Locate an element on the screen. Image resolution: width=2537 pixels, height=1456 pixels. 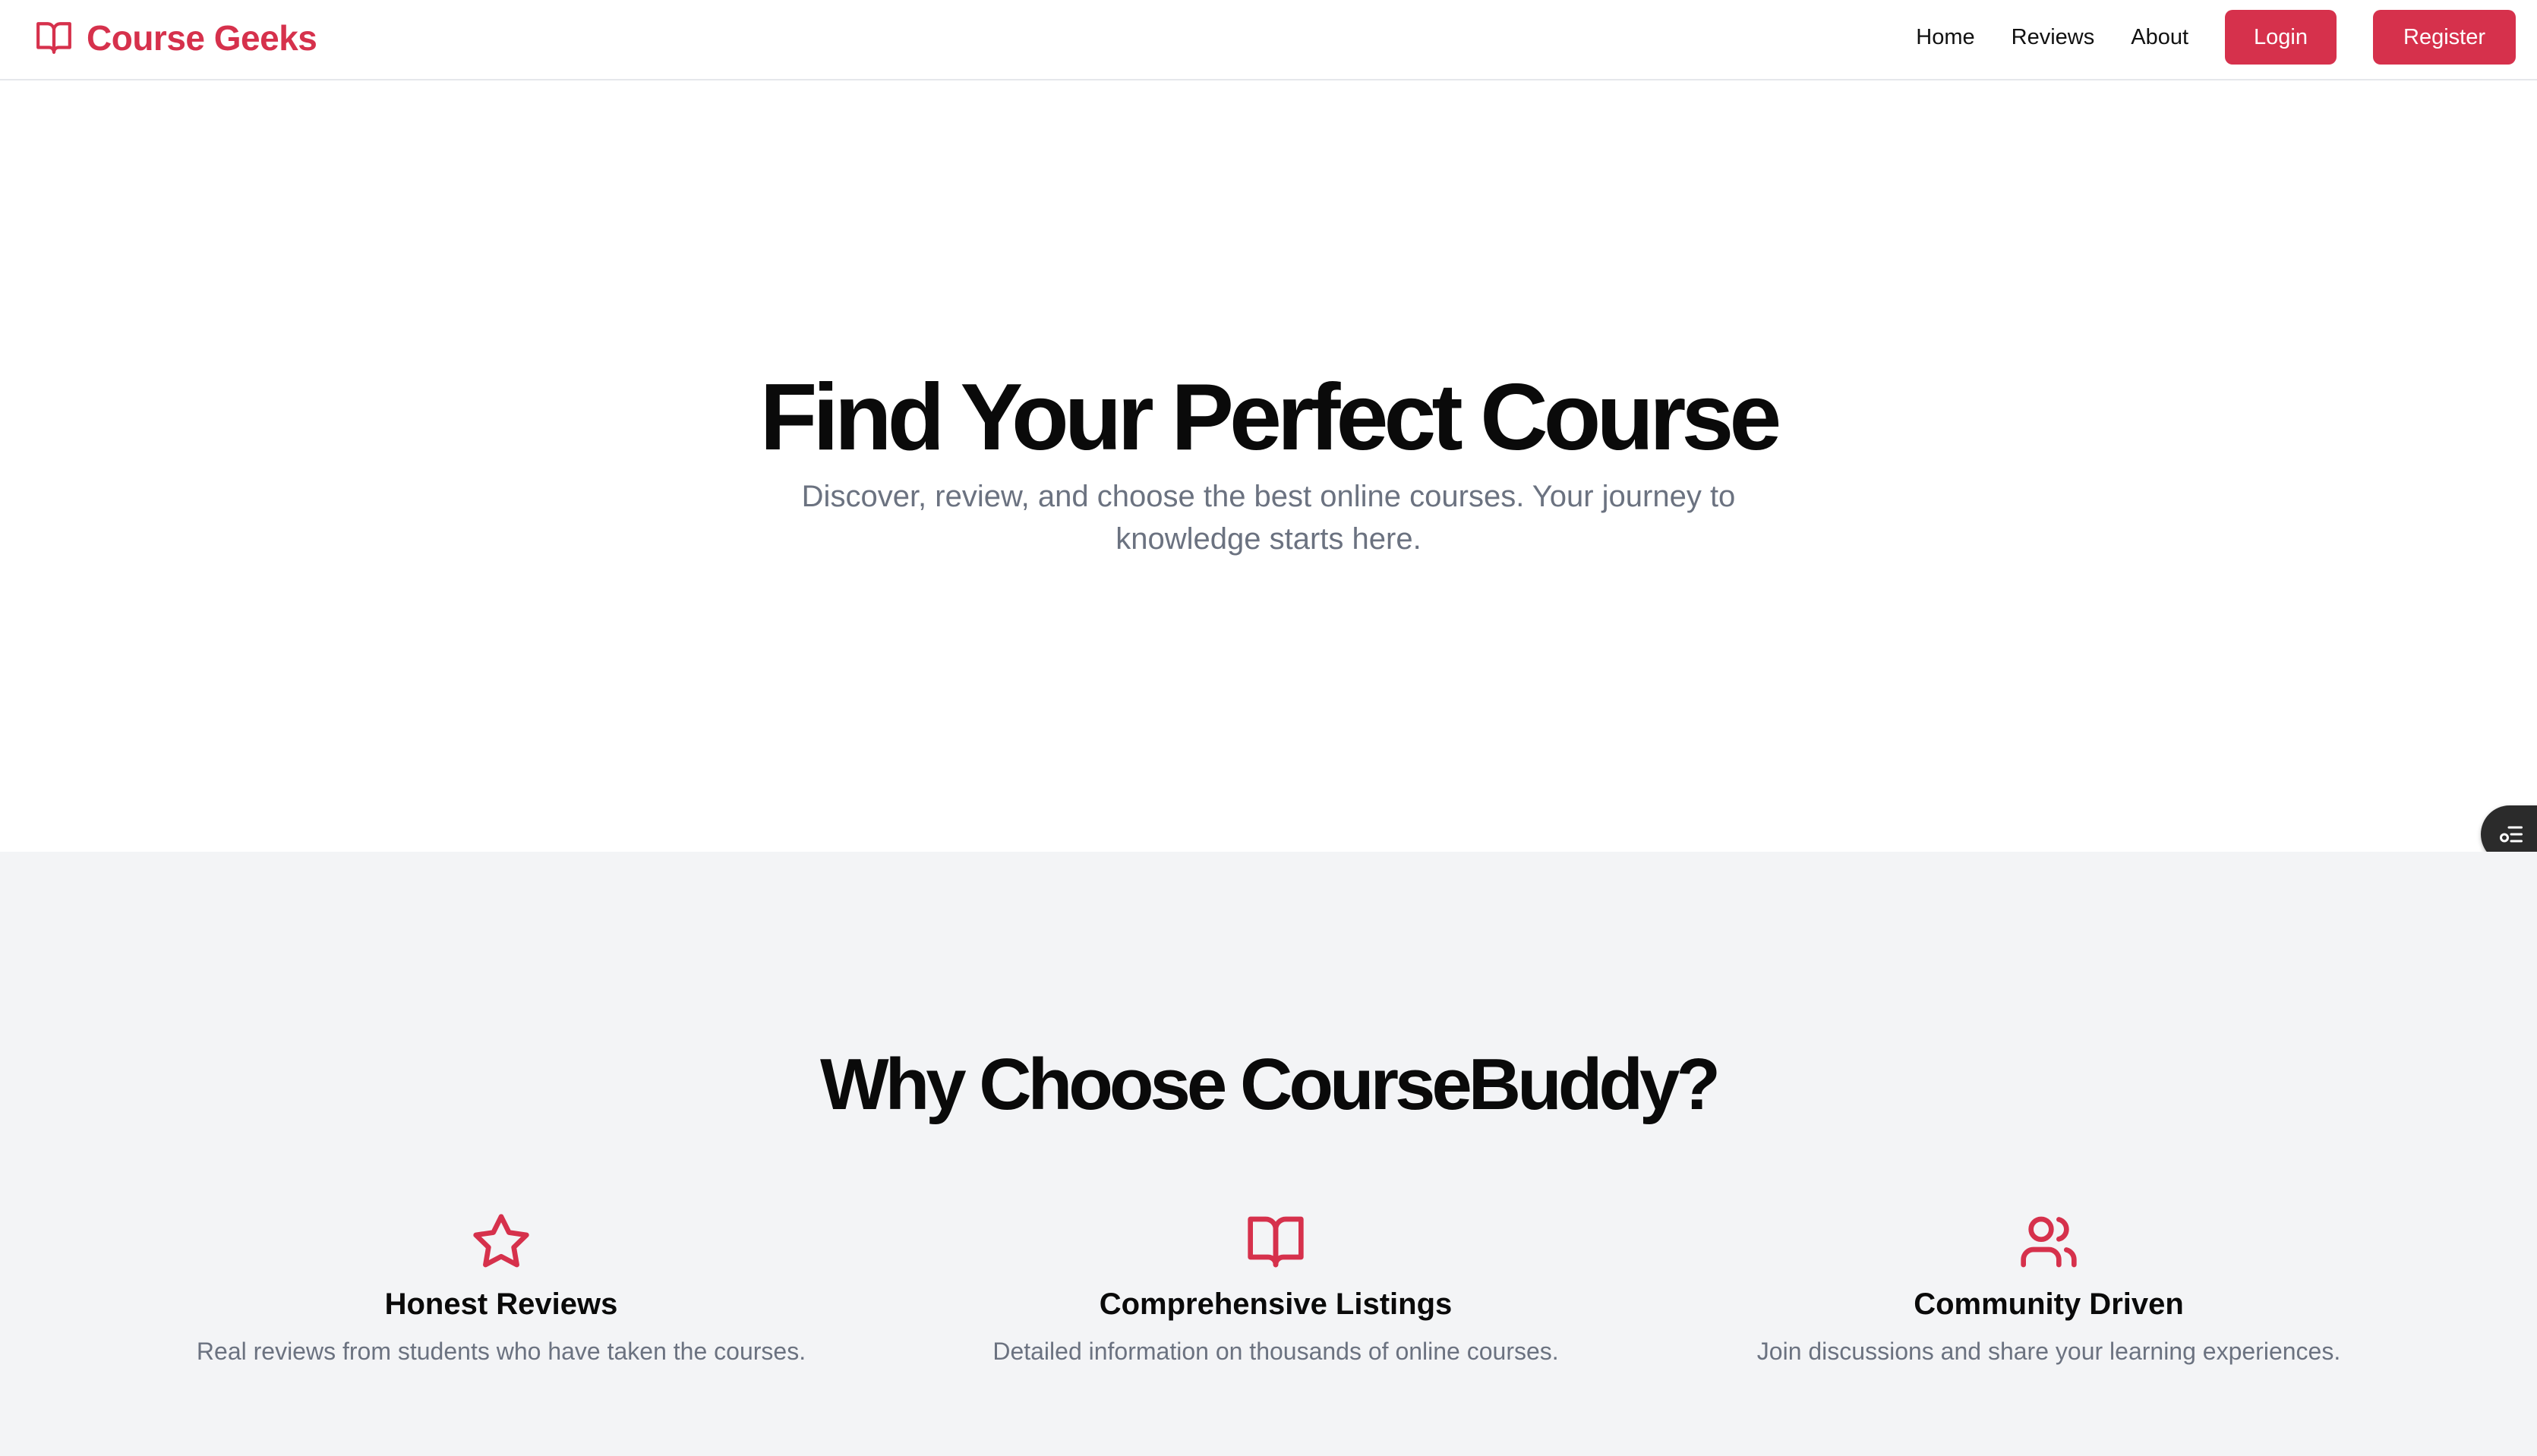
nav-home-link: Home is located at coordinates (1945, 37).